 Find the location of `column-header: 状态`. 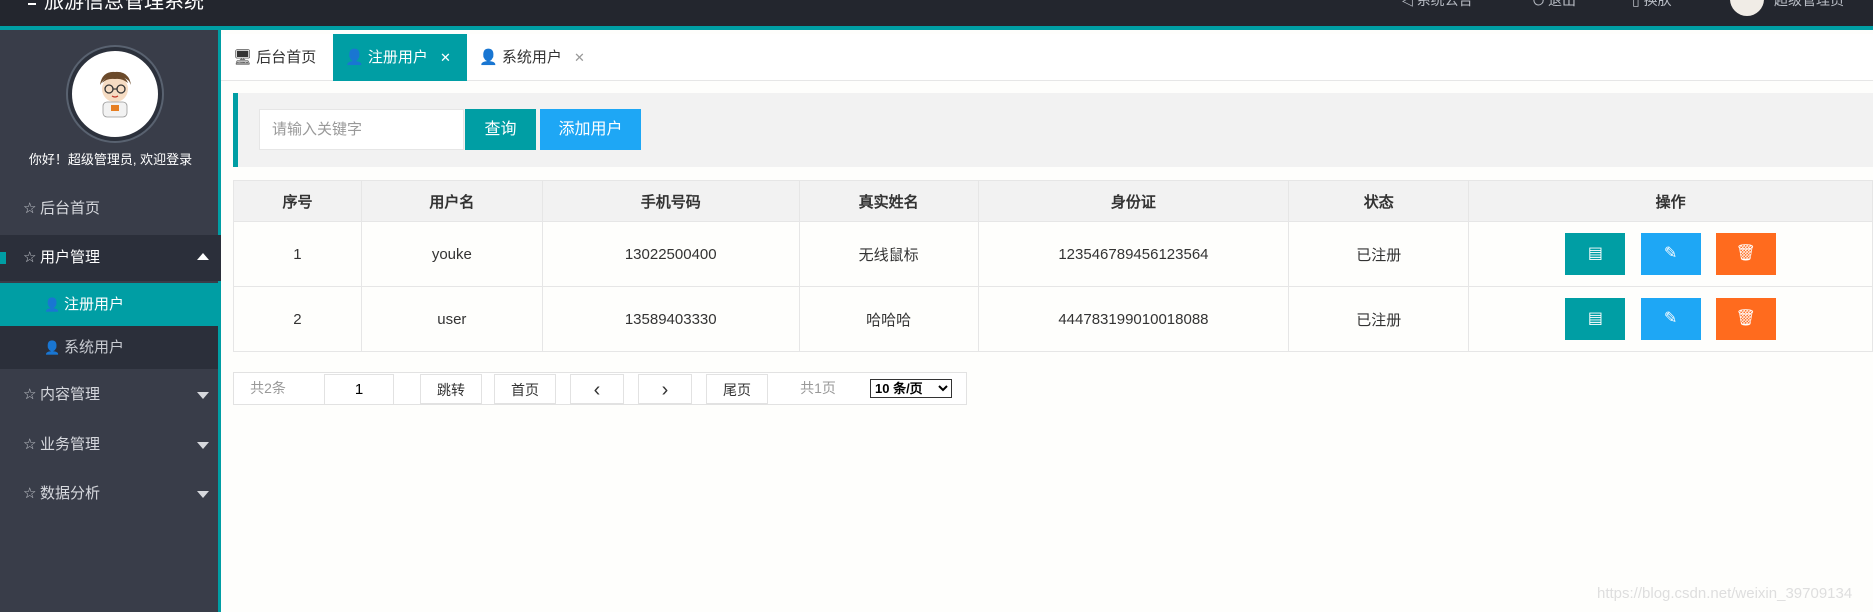

column-header: 状态 is located at coordinates (1379, 201).